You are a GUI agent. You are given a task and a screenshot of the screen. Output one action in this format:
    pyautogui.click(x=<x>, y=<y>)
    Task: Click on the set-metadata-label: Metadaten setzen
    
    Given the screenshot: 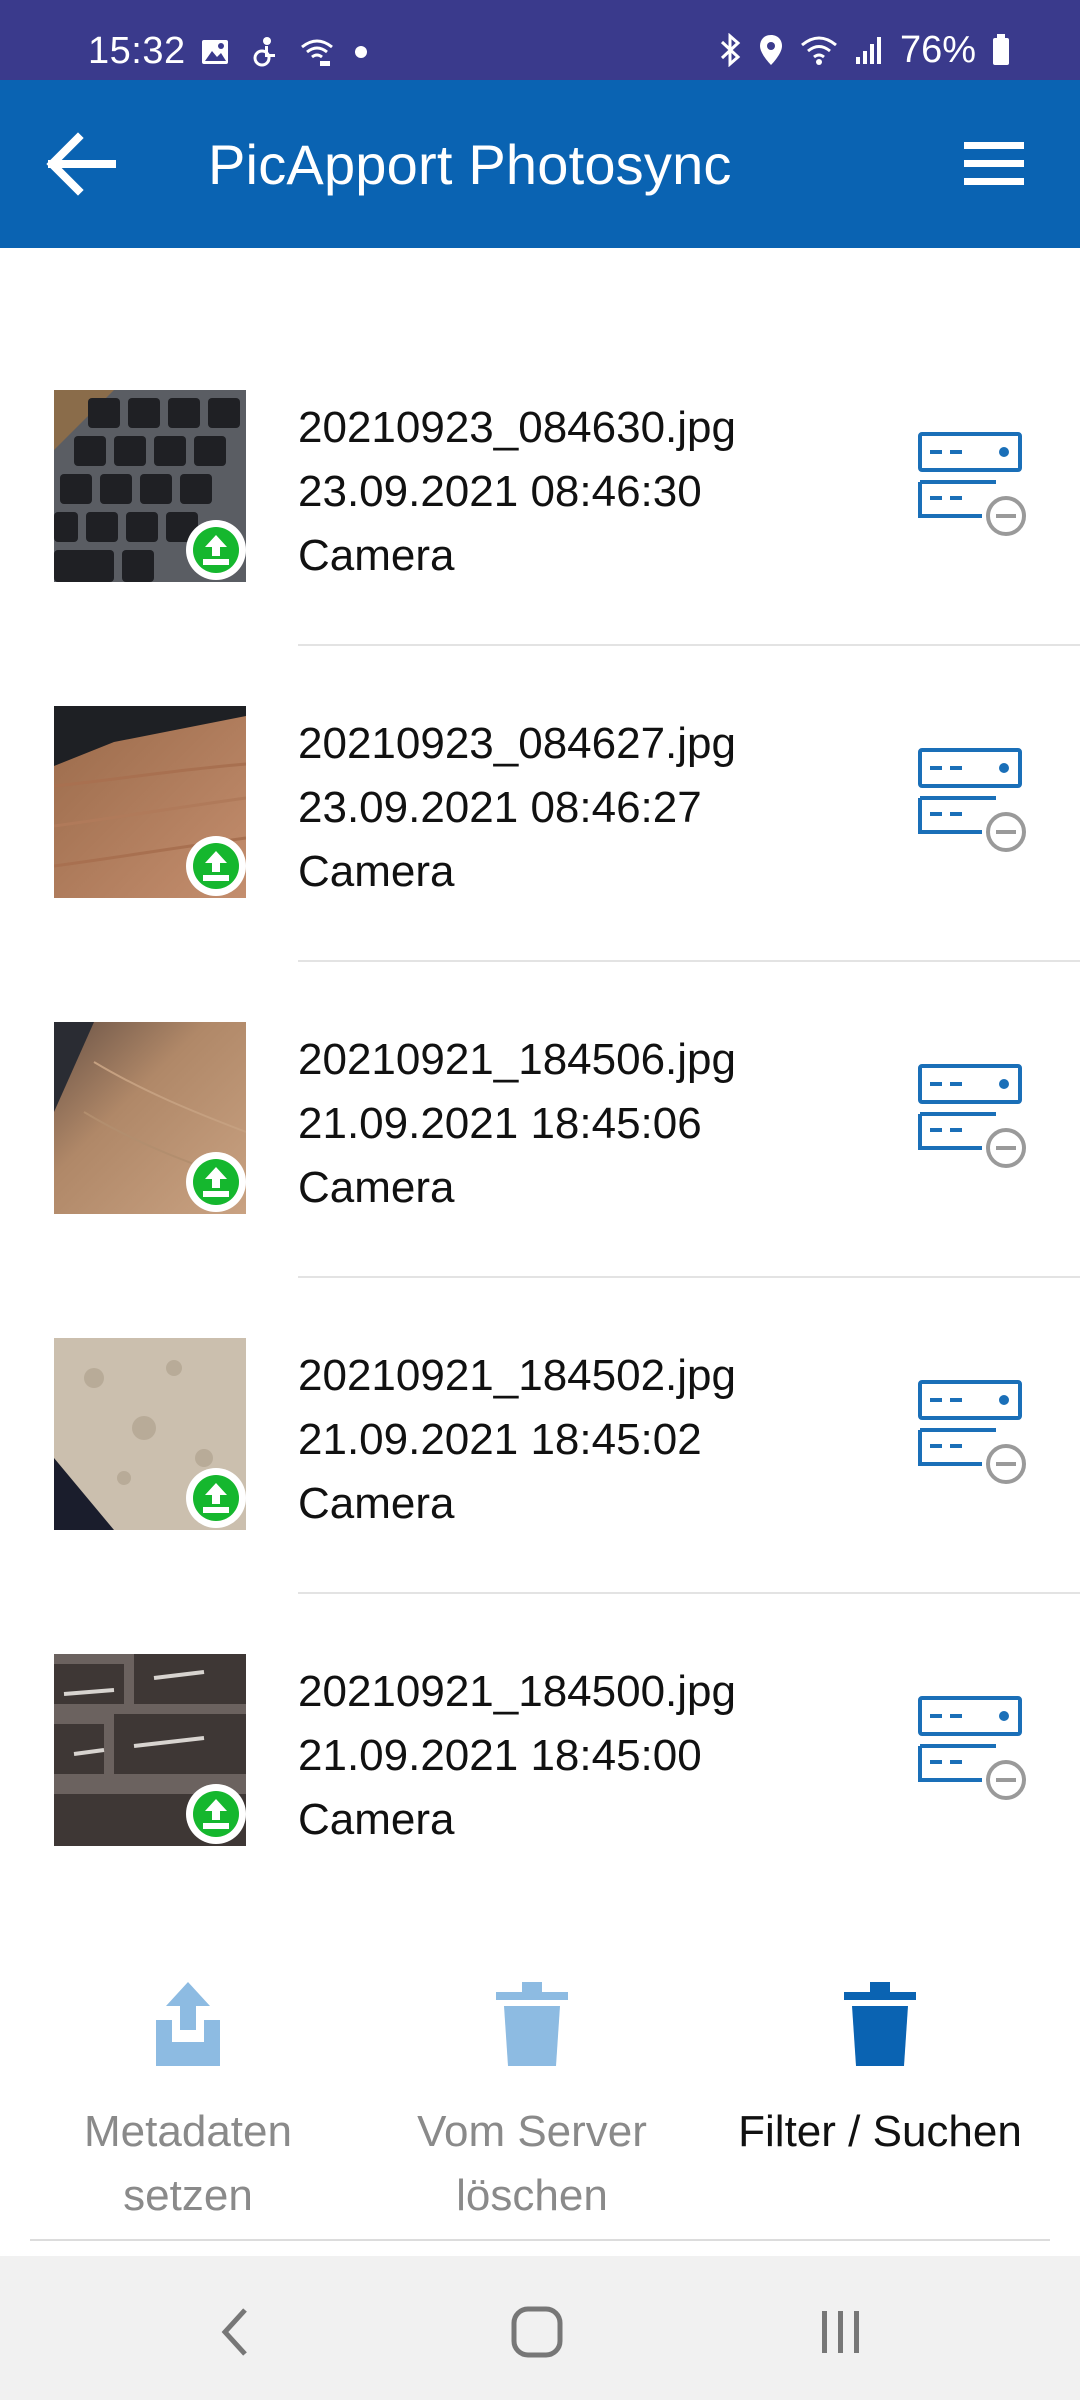 What is the action you would take?
    pyautogui.click(x=188, y=2164)
    